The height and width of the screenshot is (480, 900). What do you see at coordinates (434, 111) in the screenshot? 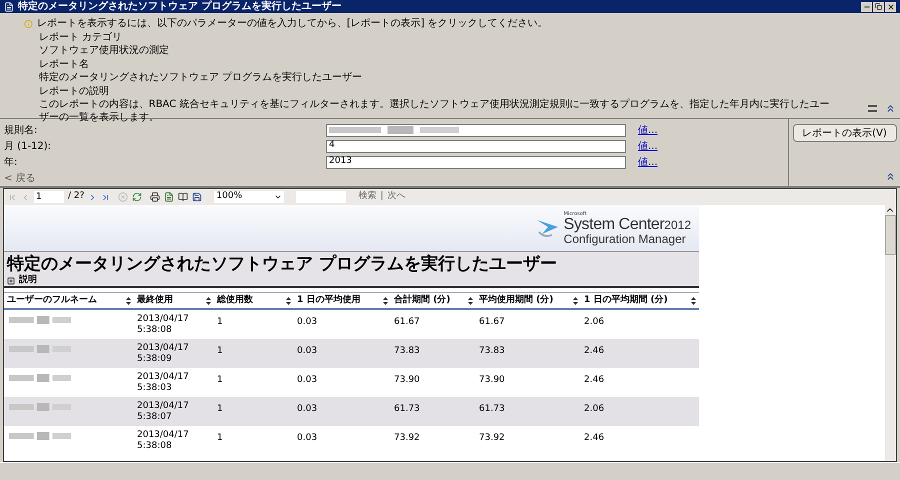
I see `info-value: このレポートの内容は、RBAC 統合セキュリティを基にフィルターされます。選択したソフトウェア使用状況測定規則に一致するプログラムを、指定した年月内に実行したユーザーの一覧を表示します。` at bounding box center [434, 111].